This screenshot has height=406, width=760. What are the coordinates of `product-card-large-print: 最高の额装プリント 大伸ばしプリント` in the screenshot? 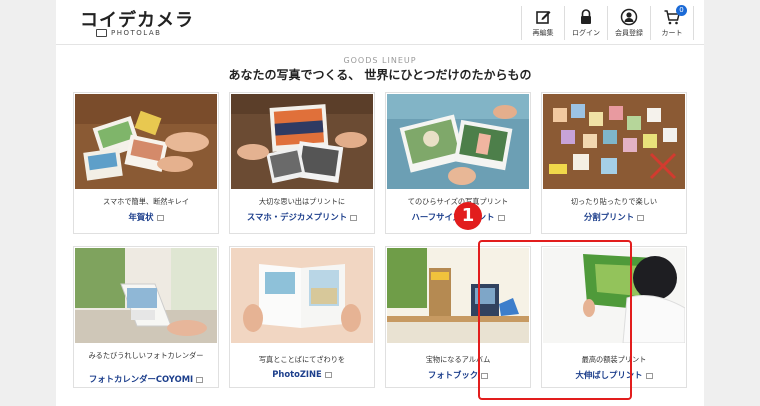 It's located at (614, 317).